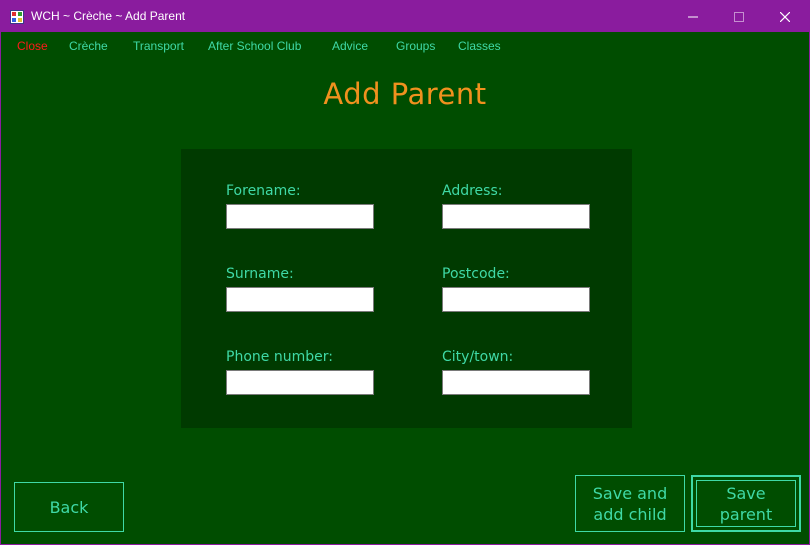 The height and width of the screenshot is (545, 810). I want to click on save-parent-label: Save parent, so click(746, 503).